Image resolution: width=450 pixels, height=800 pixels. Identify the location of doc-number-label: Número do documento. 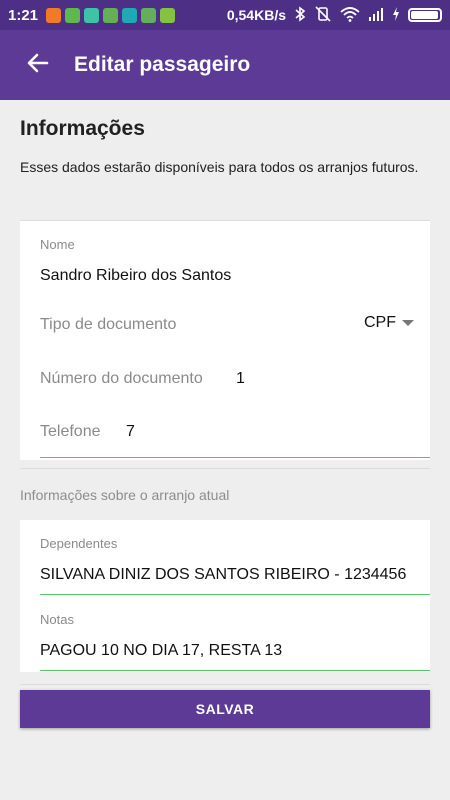
(121, 378).